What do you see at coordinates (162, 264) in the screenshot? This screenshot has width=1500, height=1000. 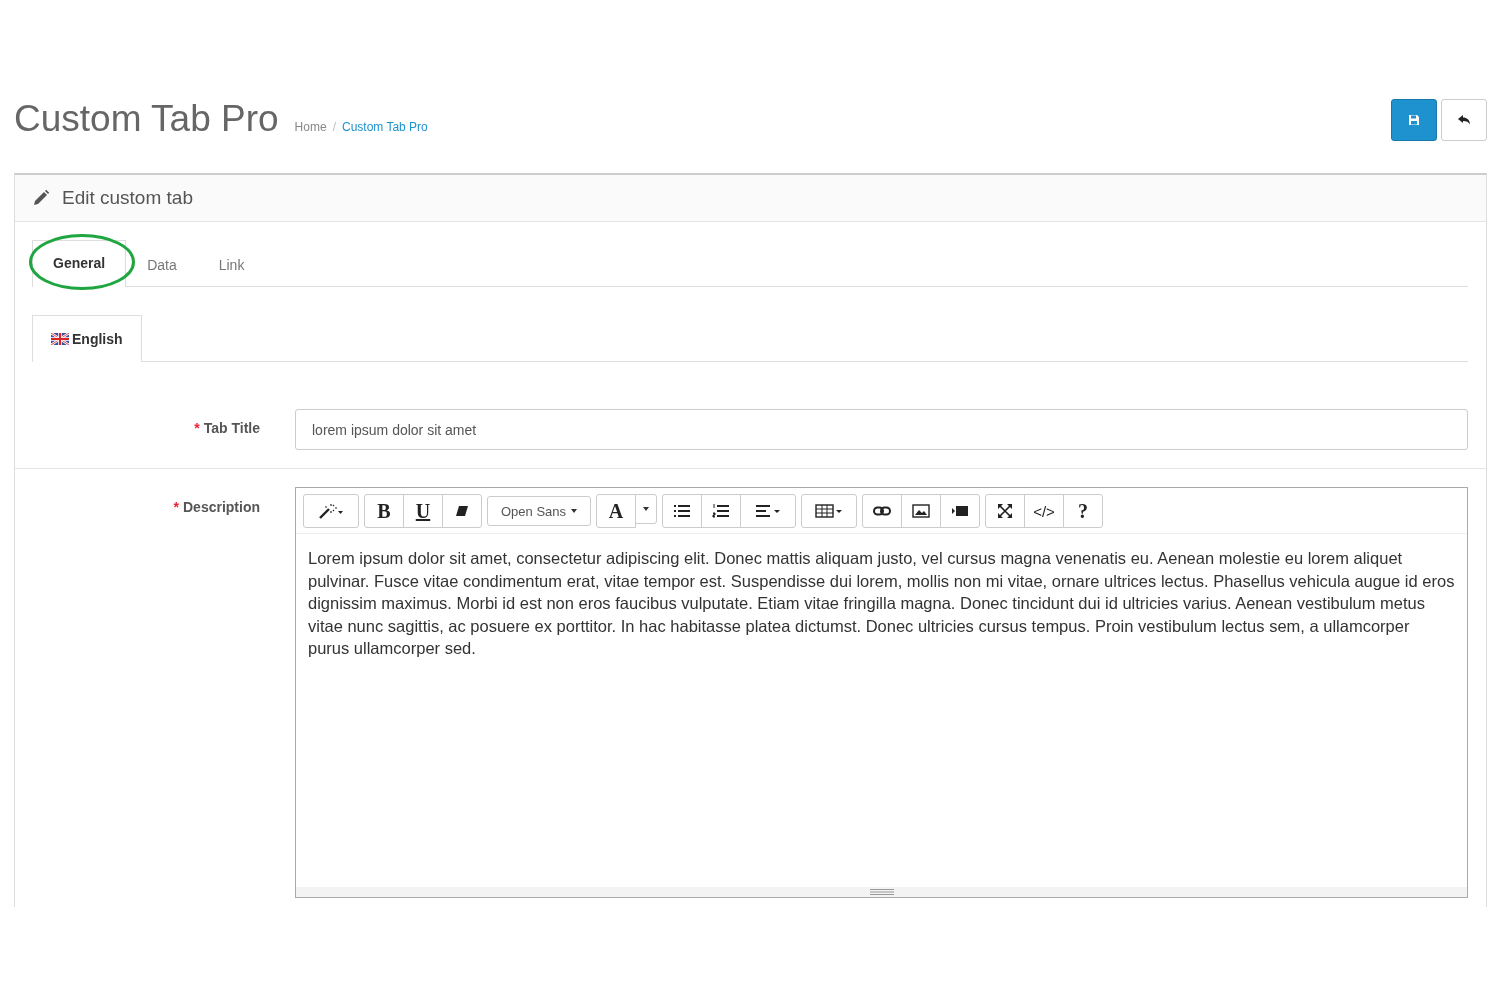 I see `tab: Data` at bounding box center [162, 264].